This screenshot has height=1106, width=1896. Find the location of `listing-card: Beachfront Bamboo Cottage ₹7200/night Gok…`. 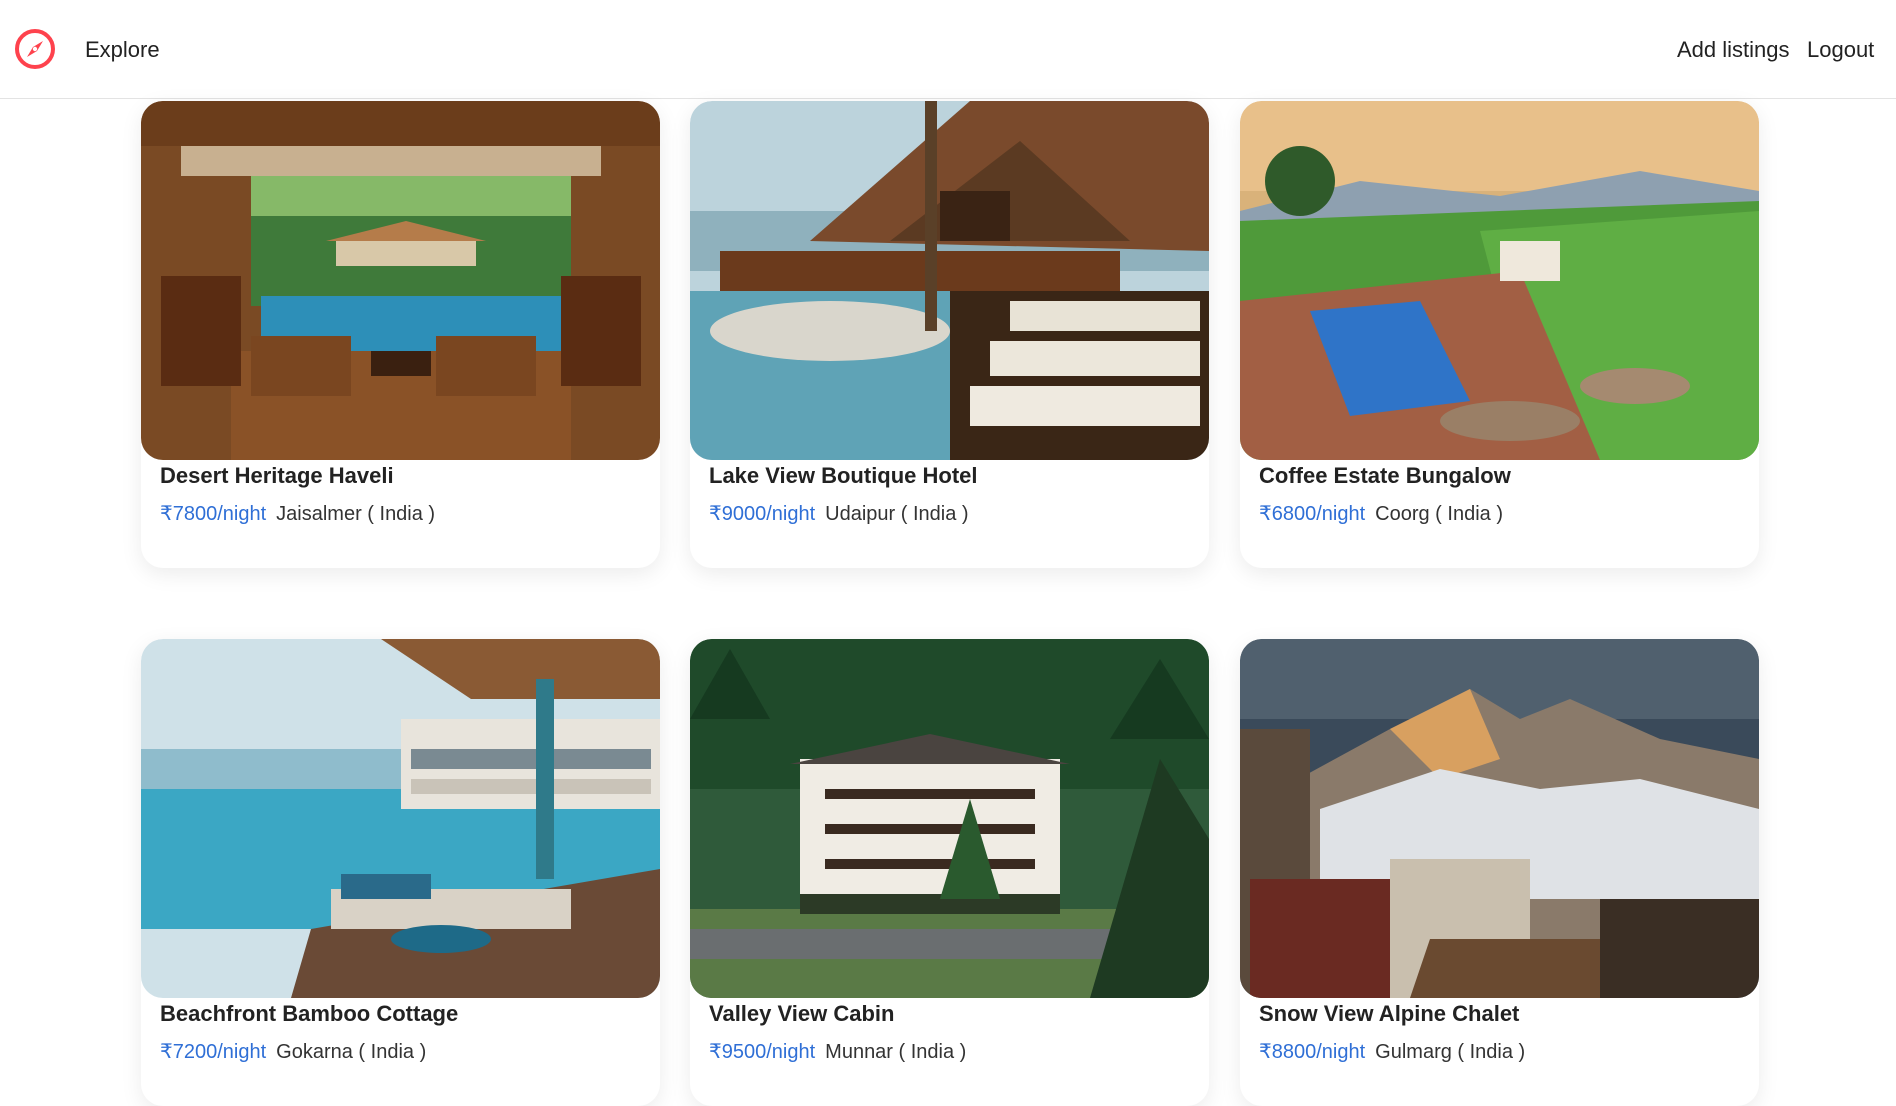

listing-card: Beachfront Bamboo Cottage ₹7200/night Gok… is located at coordinates (400, 872).